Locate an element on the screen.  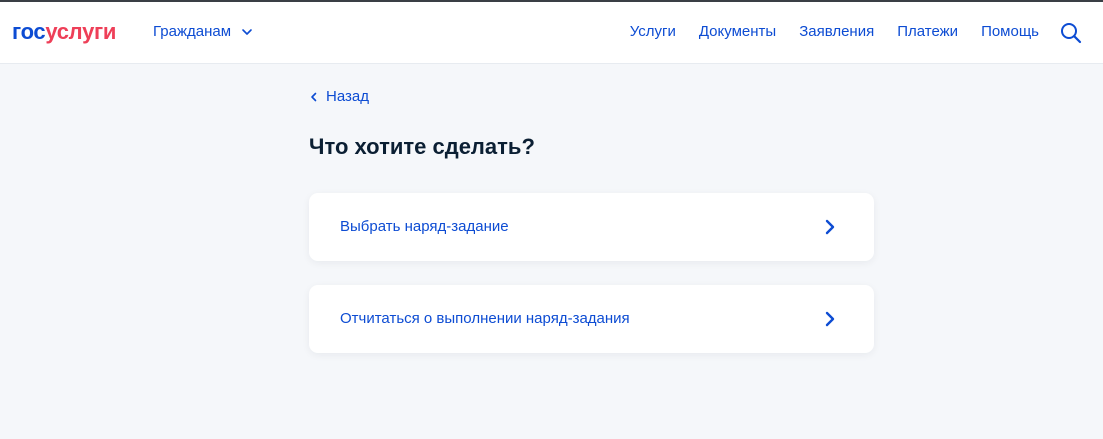
logo-part-gos: гос is located at coordinates (29, 31).